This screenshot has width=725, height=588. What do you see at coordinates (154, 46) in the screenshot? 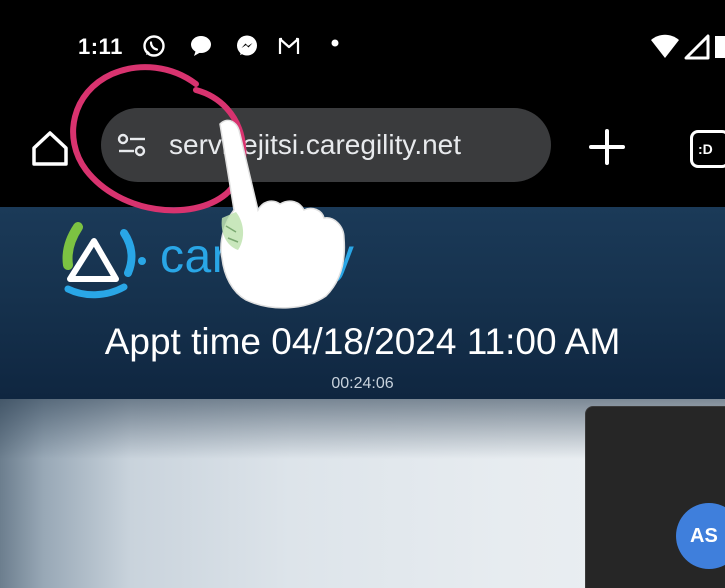
I see `whatsapp-icon` at bounding box center [154, 46].